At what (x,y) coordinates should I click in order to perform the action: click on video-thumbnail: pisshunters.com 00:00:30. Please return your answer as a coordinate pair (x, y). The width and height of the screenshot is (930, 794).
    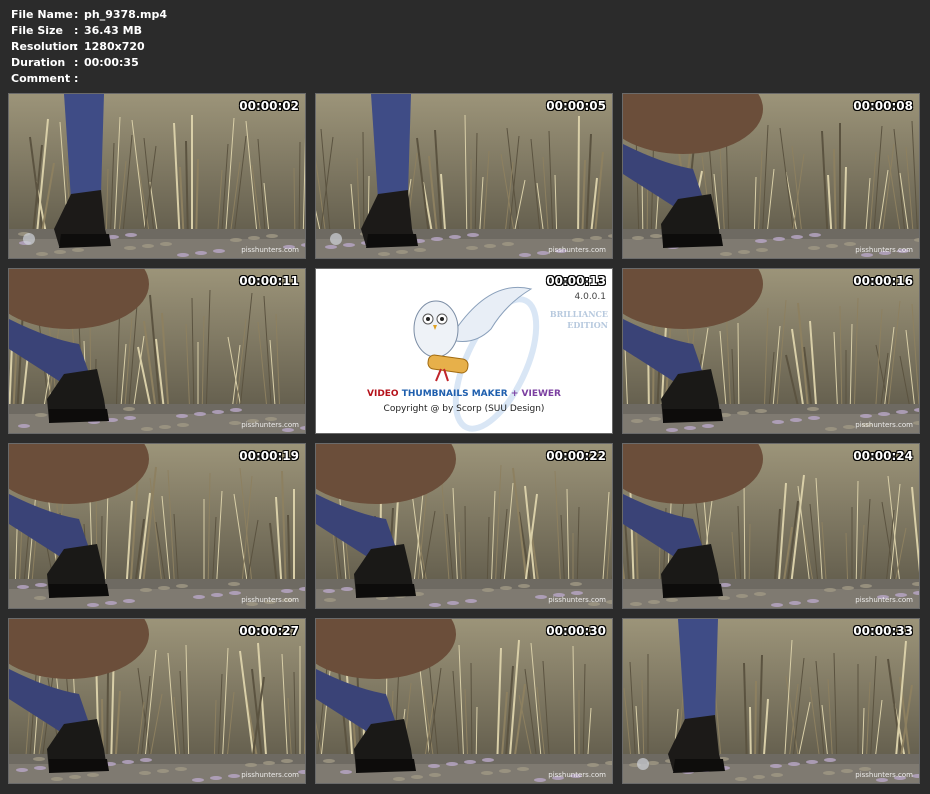
    Looking at the image, I should click on (464, 701).